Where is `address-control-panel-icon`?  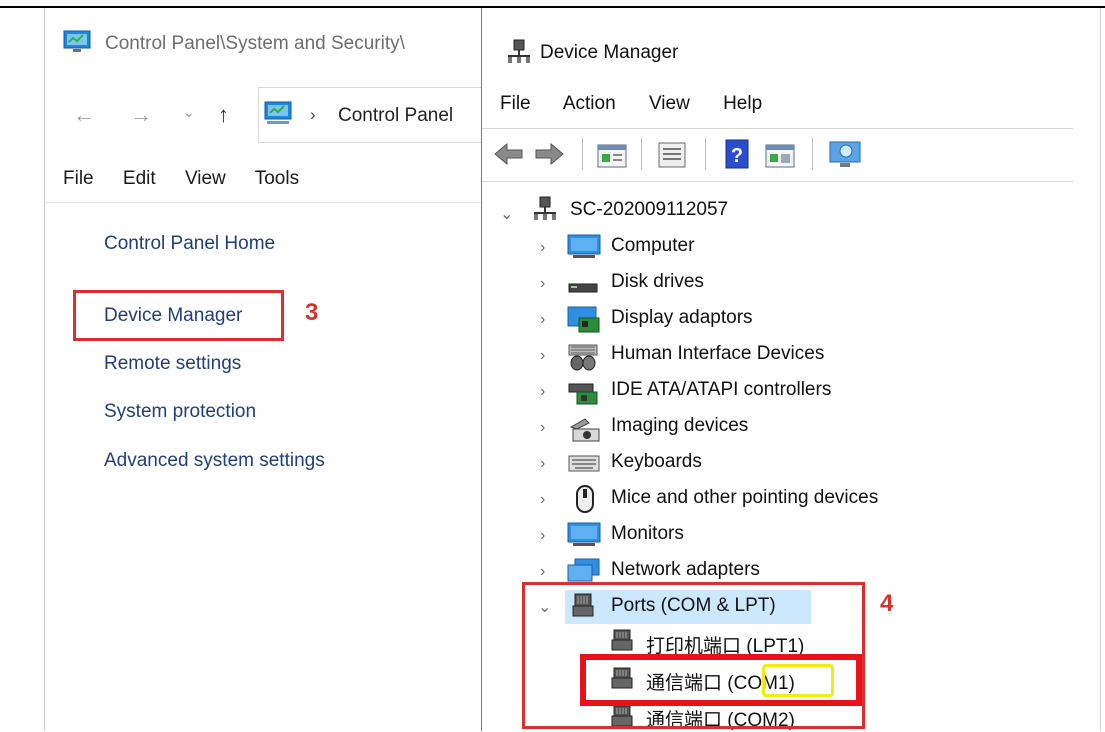
address-control-panel-icon is located at coordinates (278, 112).